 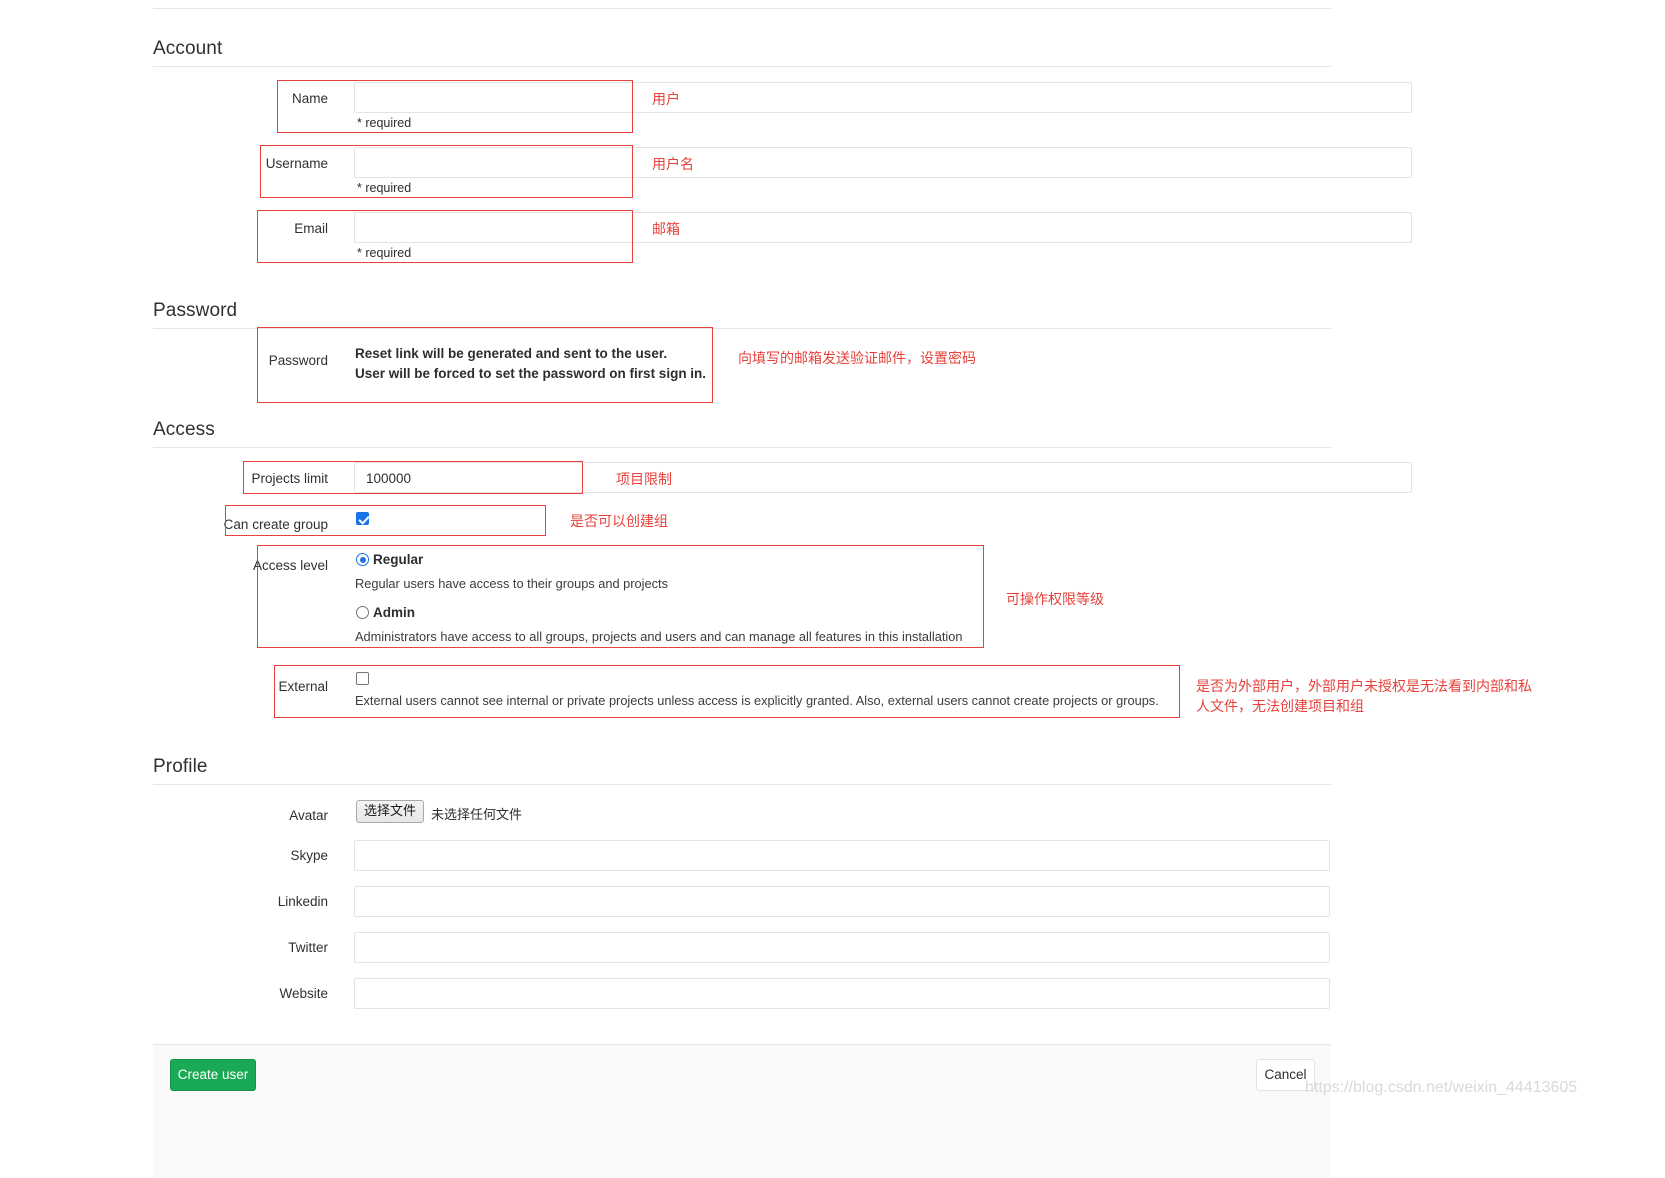 I want to click on username-required-note: * required, so click(x=384, y=188).